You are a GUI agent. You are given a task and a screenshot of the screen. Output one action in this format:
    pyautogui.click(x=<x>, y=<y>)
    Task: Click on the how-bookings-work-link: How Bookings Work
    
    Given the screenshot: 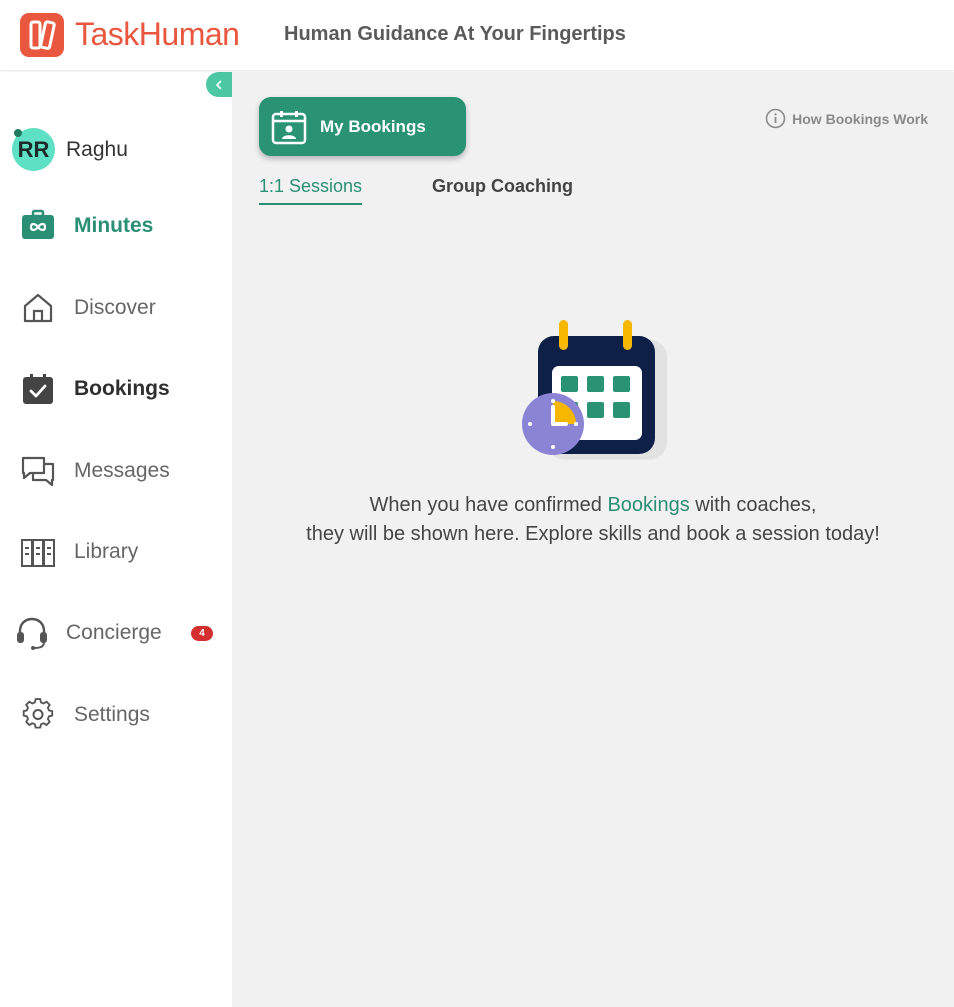 What is the action you would take?
    pyautogui.click(x=846, y=118)
    